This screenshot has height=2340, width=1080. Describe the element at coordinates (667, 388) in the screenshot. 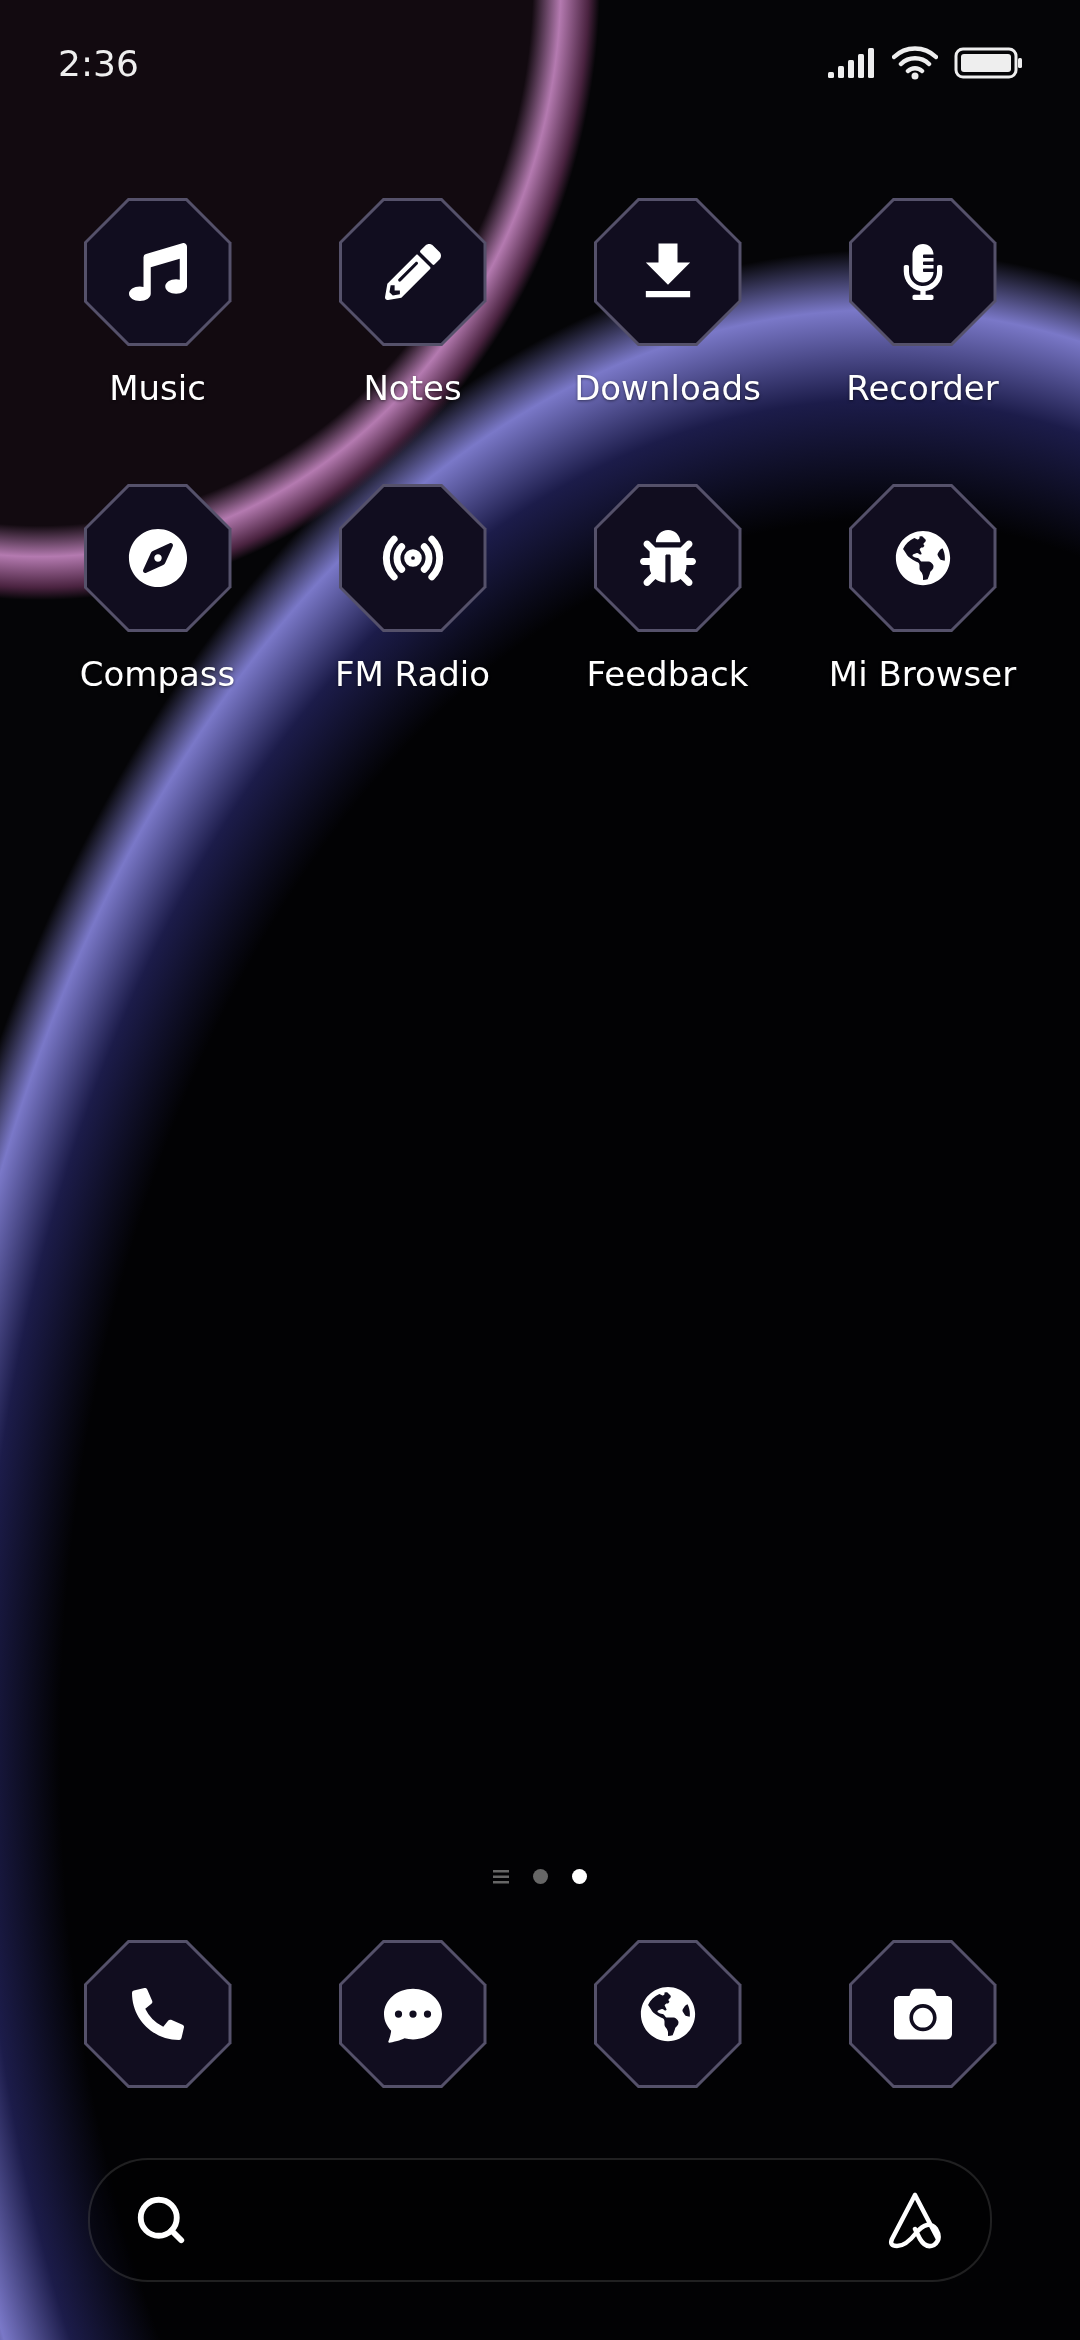

I see `app-label: Downloads` at that location.